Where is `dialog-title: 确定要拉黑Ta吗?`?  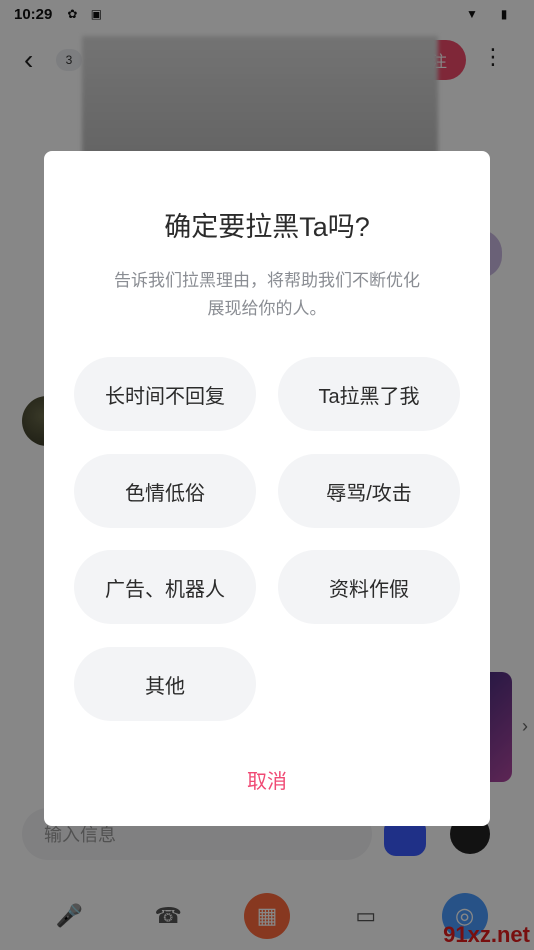
dialog-title: 确定要拉黑Ta吗? is located at coordinates (267, 227).